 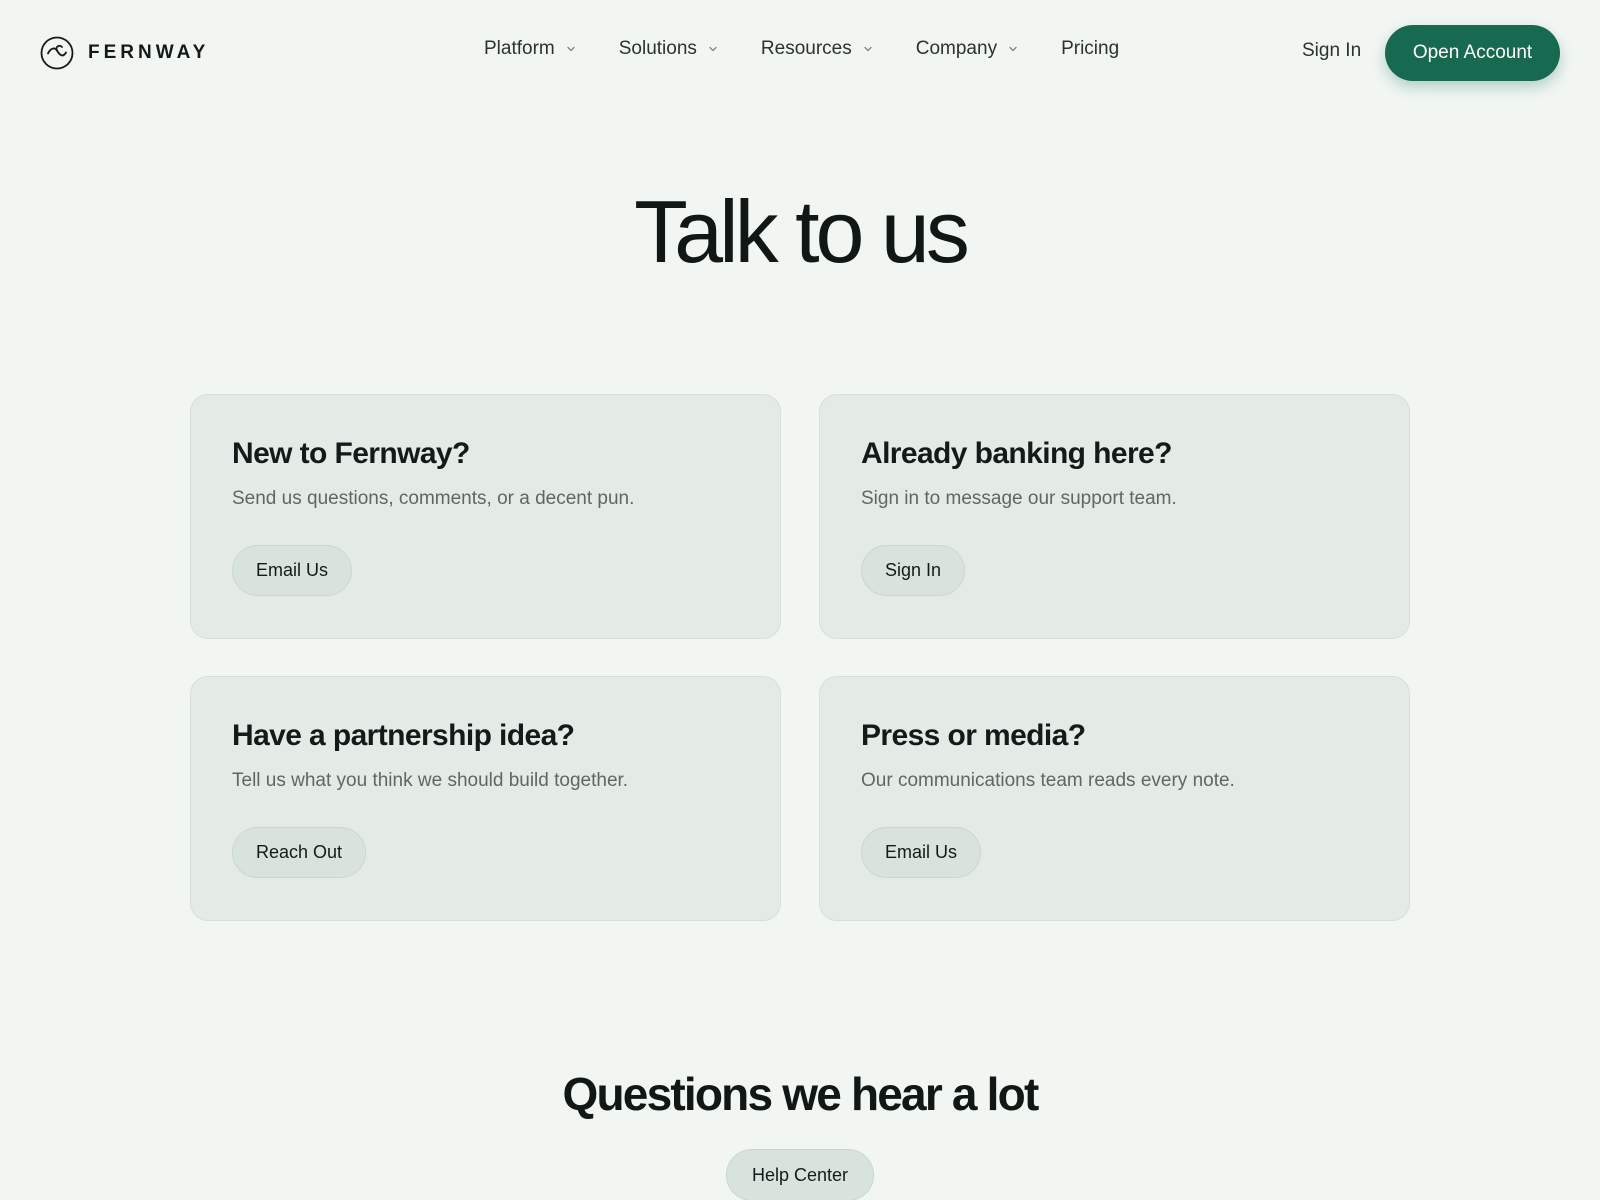 I want to click on card-title: New to Fernway?, so click(x=351, y=453).